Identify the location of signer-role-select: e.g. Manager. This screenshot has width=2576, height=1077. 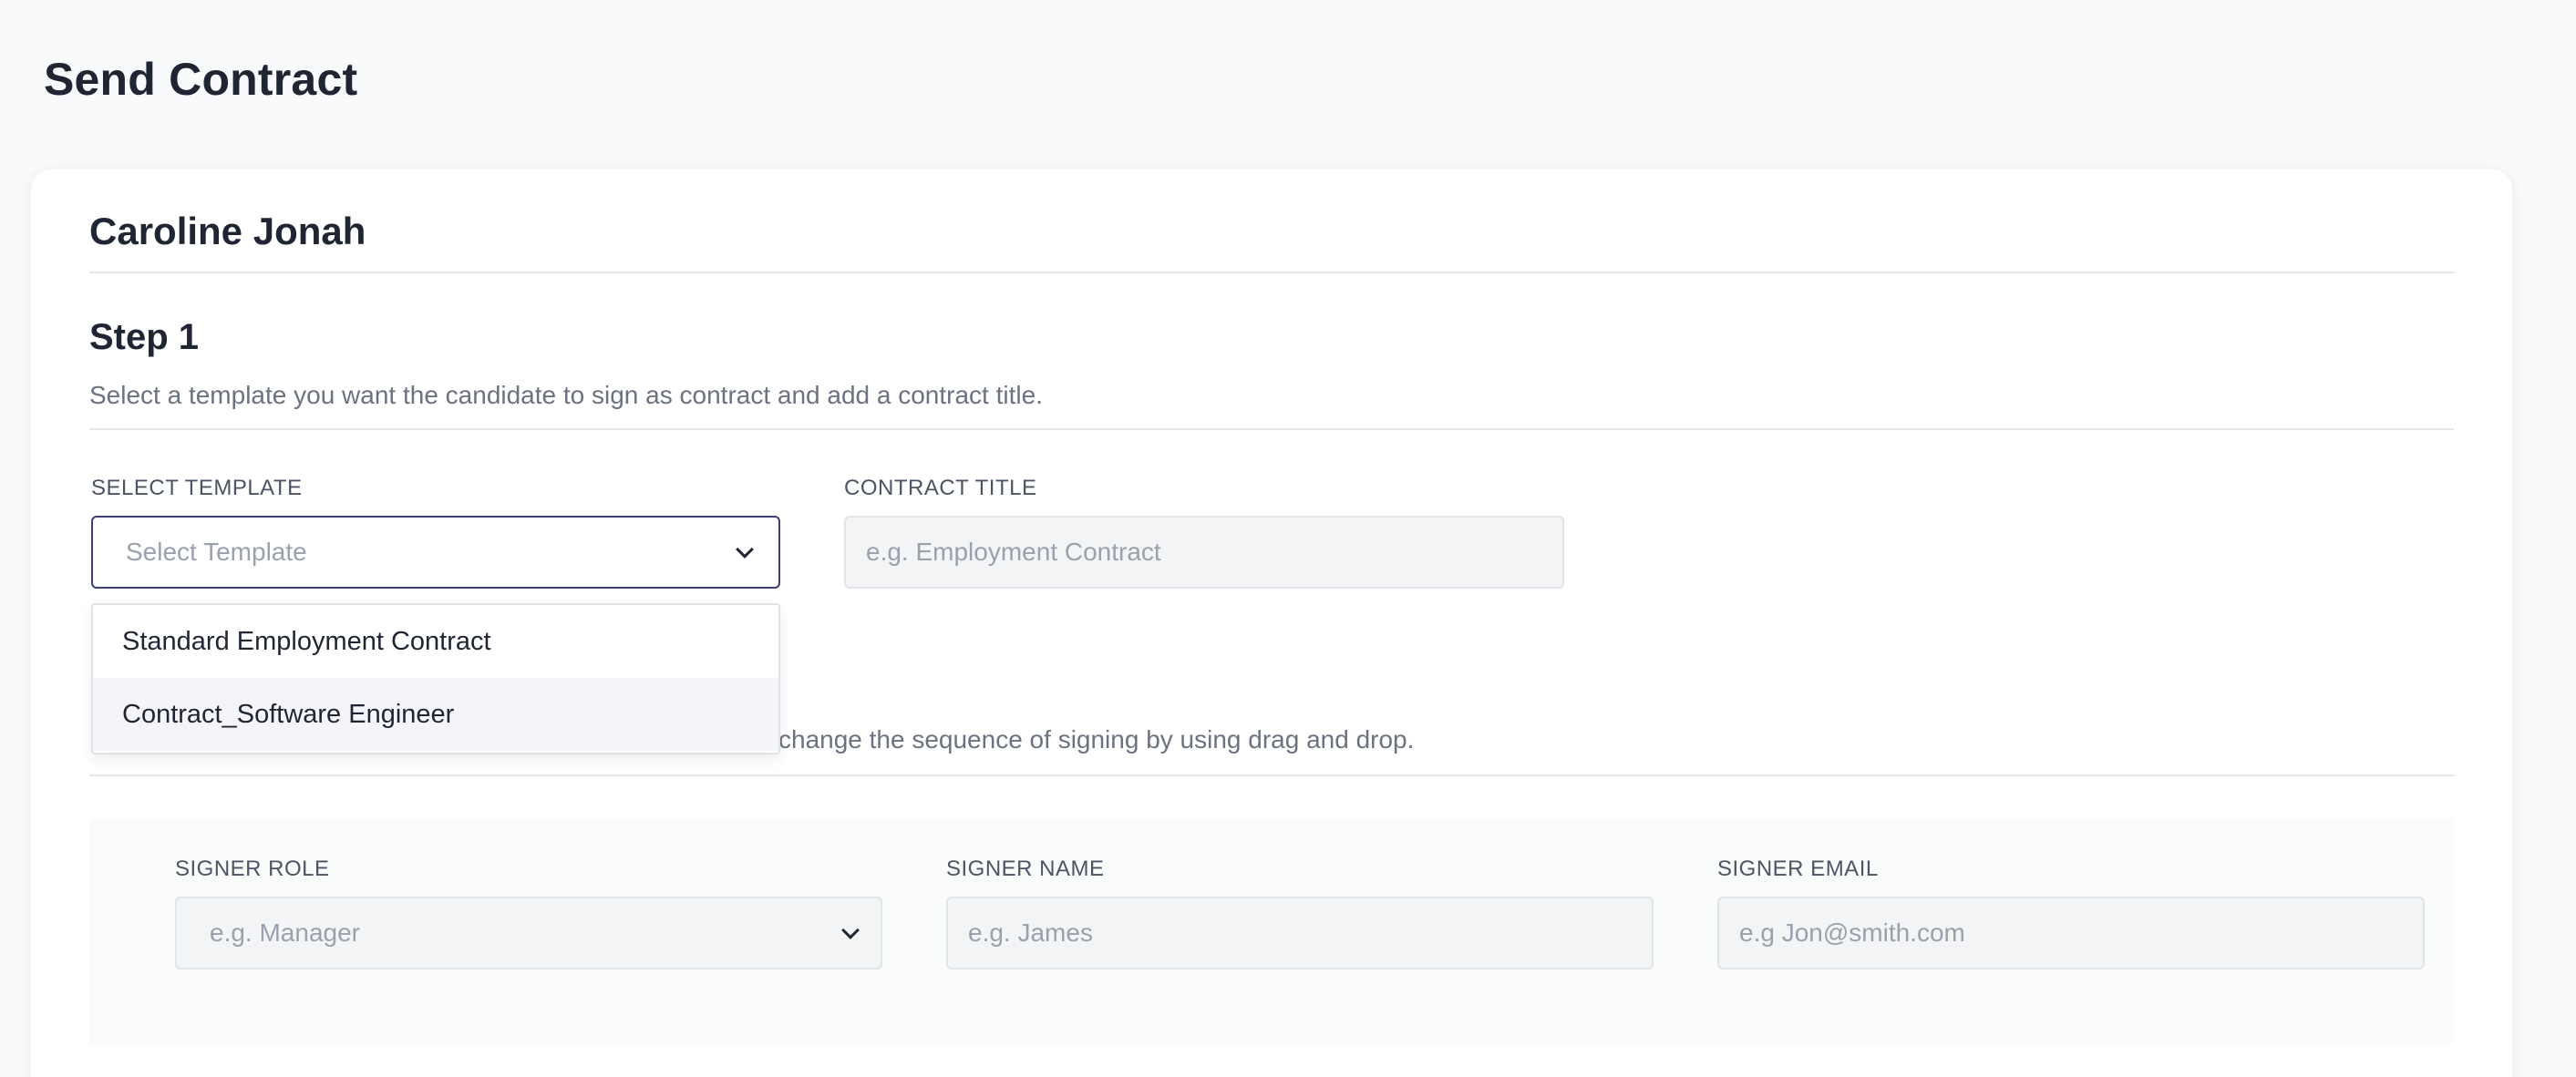
(528, 933).